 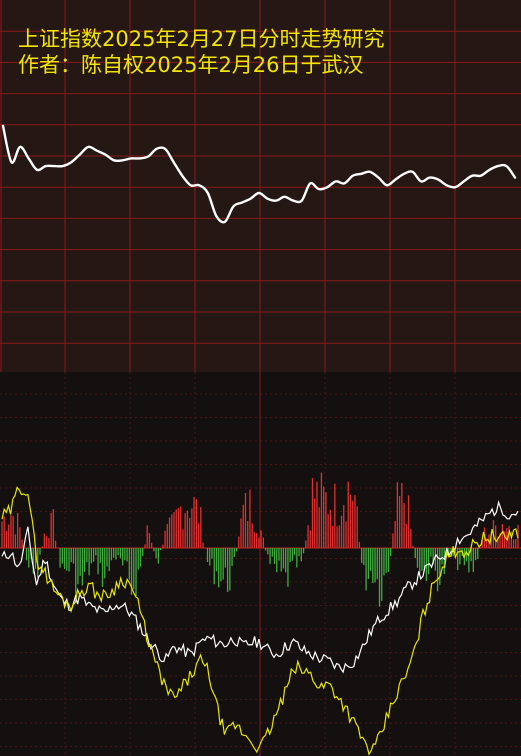 What do you see at coordinates (201, 39) in the screenshot?
I see `chart-title: 上证指数2025年2月27日分时走势研究` at bounding box center [201, 39].